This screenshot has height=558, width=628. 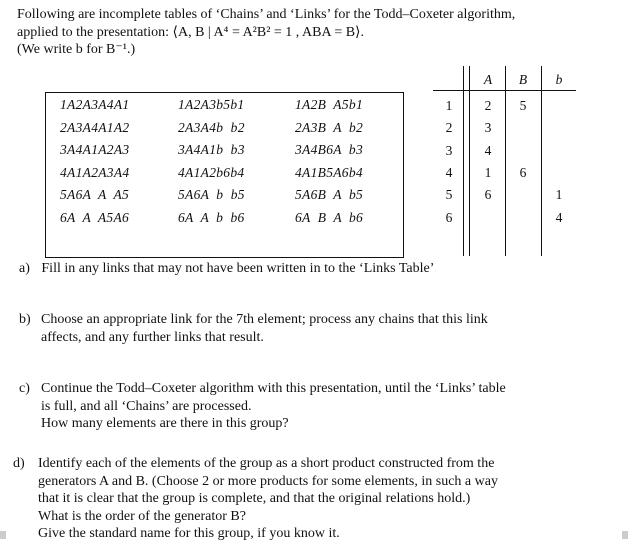 I want to click on links-cell: 5, so click(x=523, y=105).